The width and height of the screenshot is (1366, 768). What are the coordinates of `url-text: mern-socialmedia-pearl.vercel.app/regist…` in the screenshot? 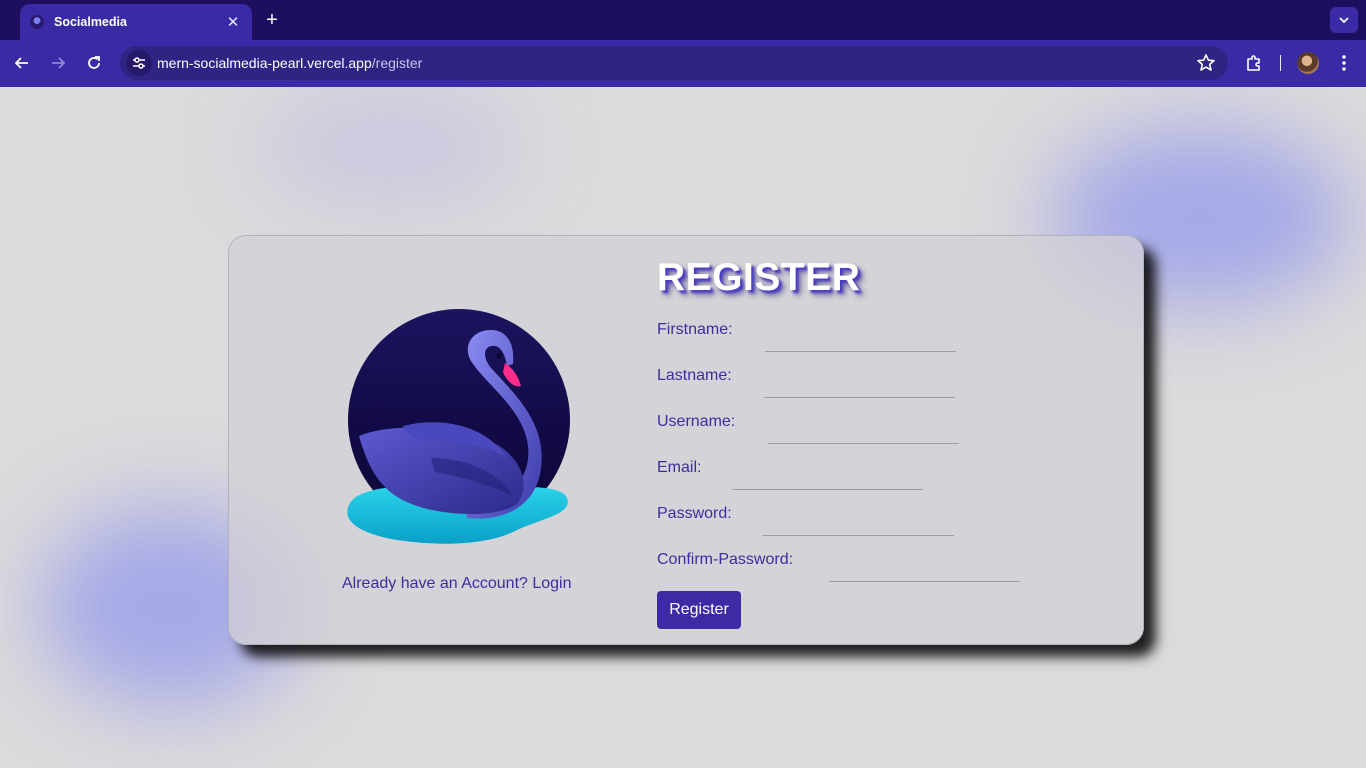 It's located at (289, 63).